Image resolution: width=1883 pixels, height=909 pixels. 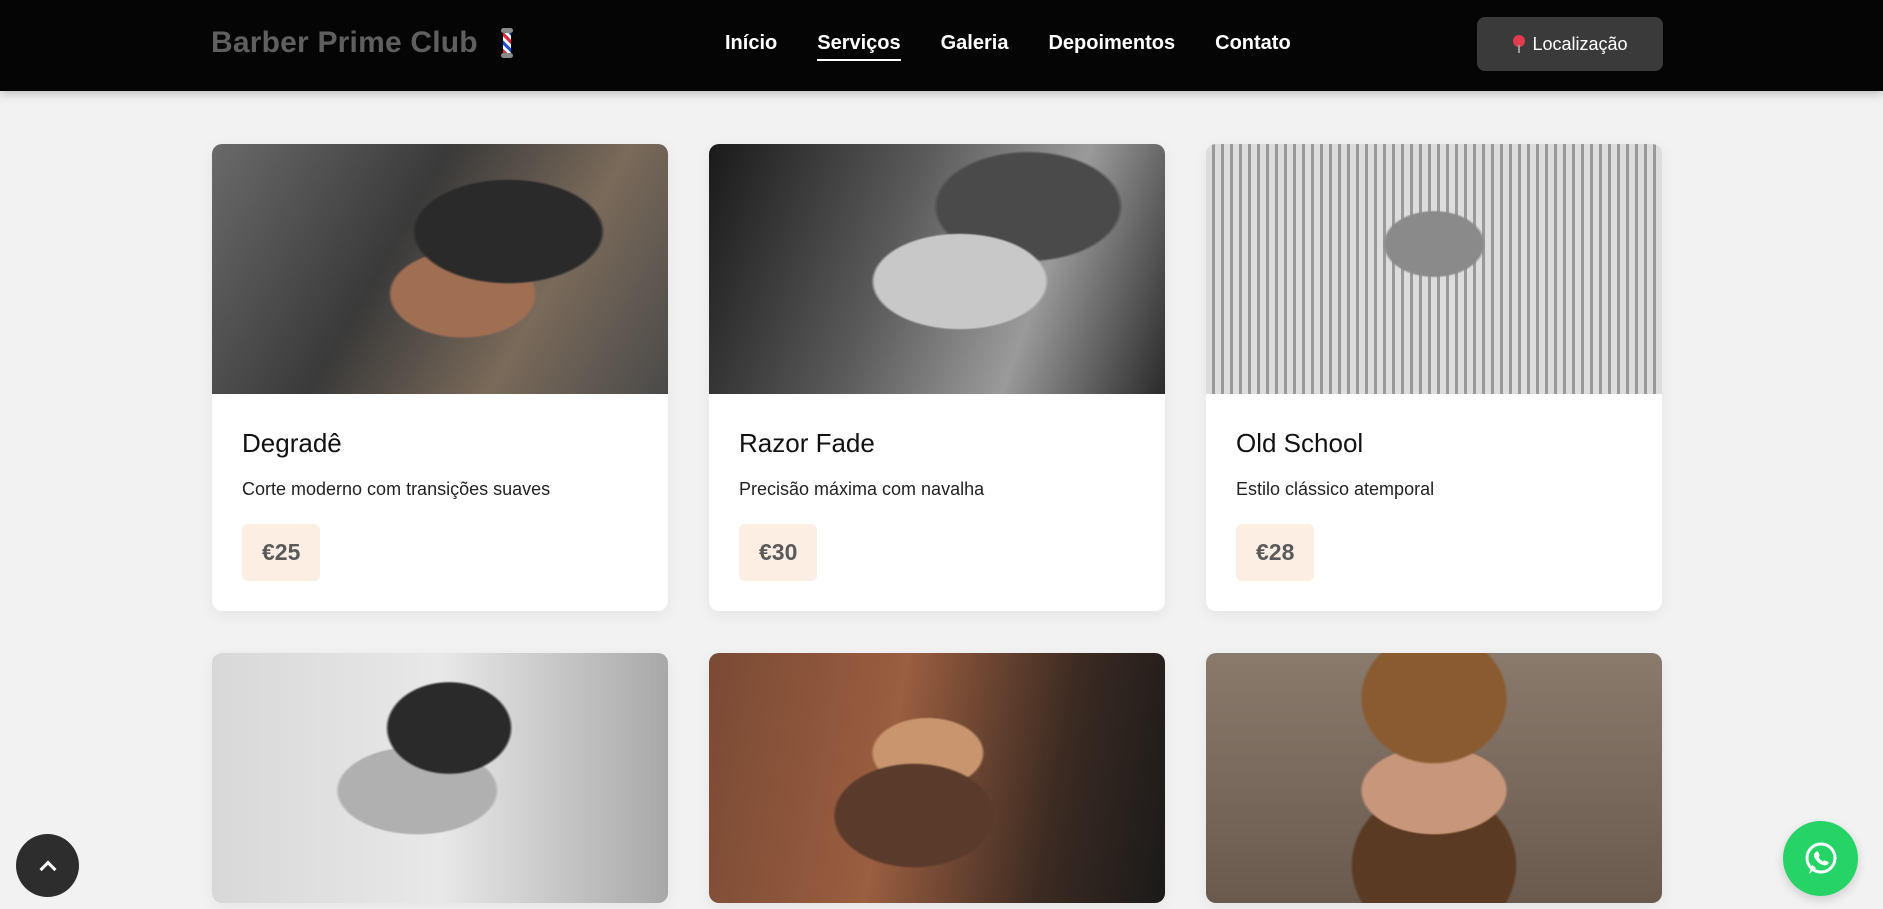 What do you see at coordinates (778, 552) in the screenshot?
I see `price-badge: €30` at bounding box center [778, 552].